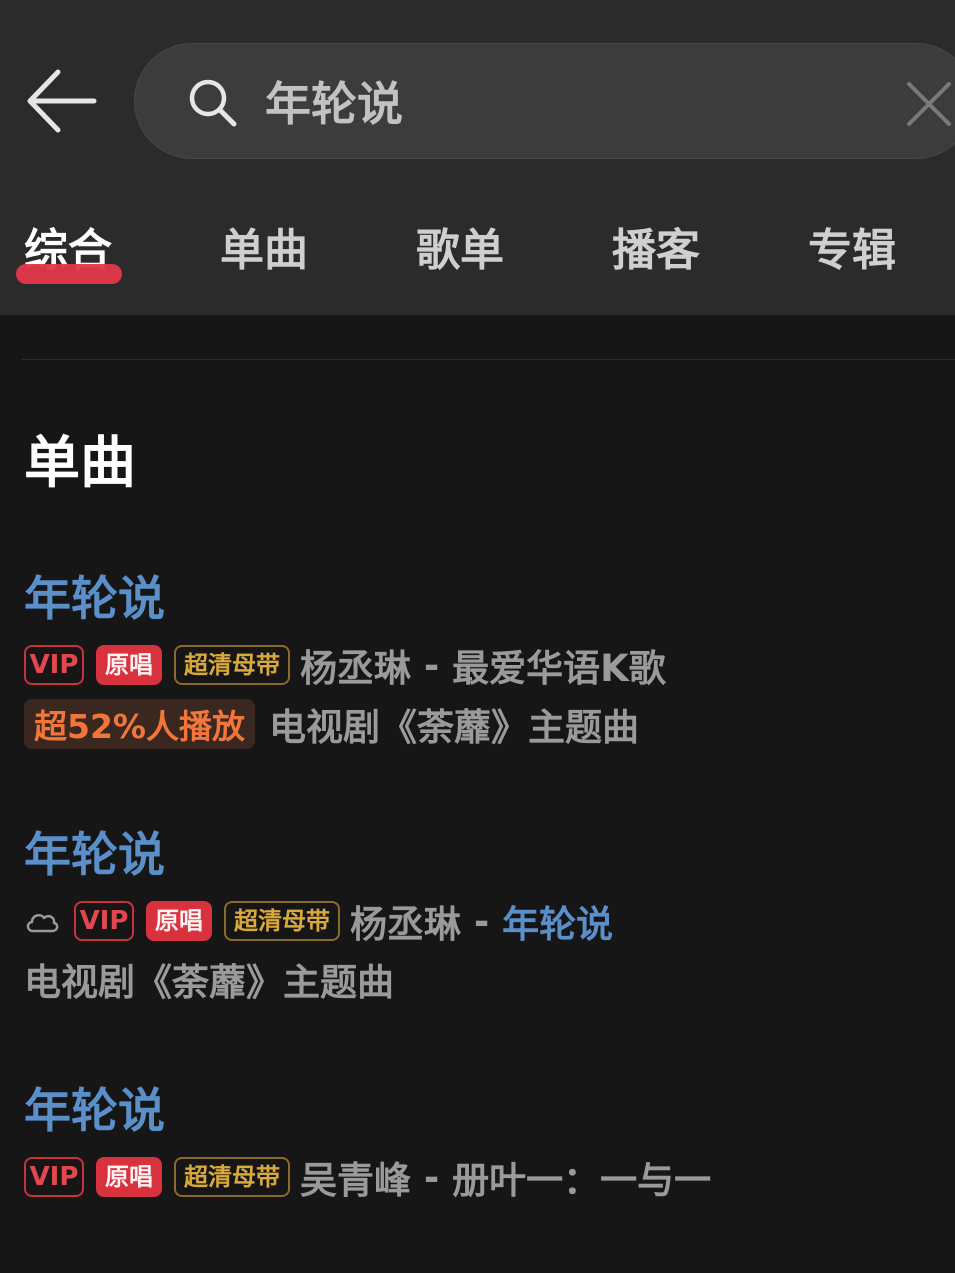  I want to click on song-extra: 超52%人播放 电视剧《荼蘼》主题曲, so click(331, 724).